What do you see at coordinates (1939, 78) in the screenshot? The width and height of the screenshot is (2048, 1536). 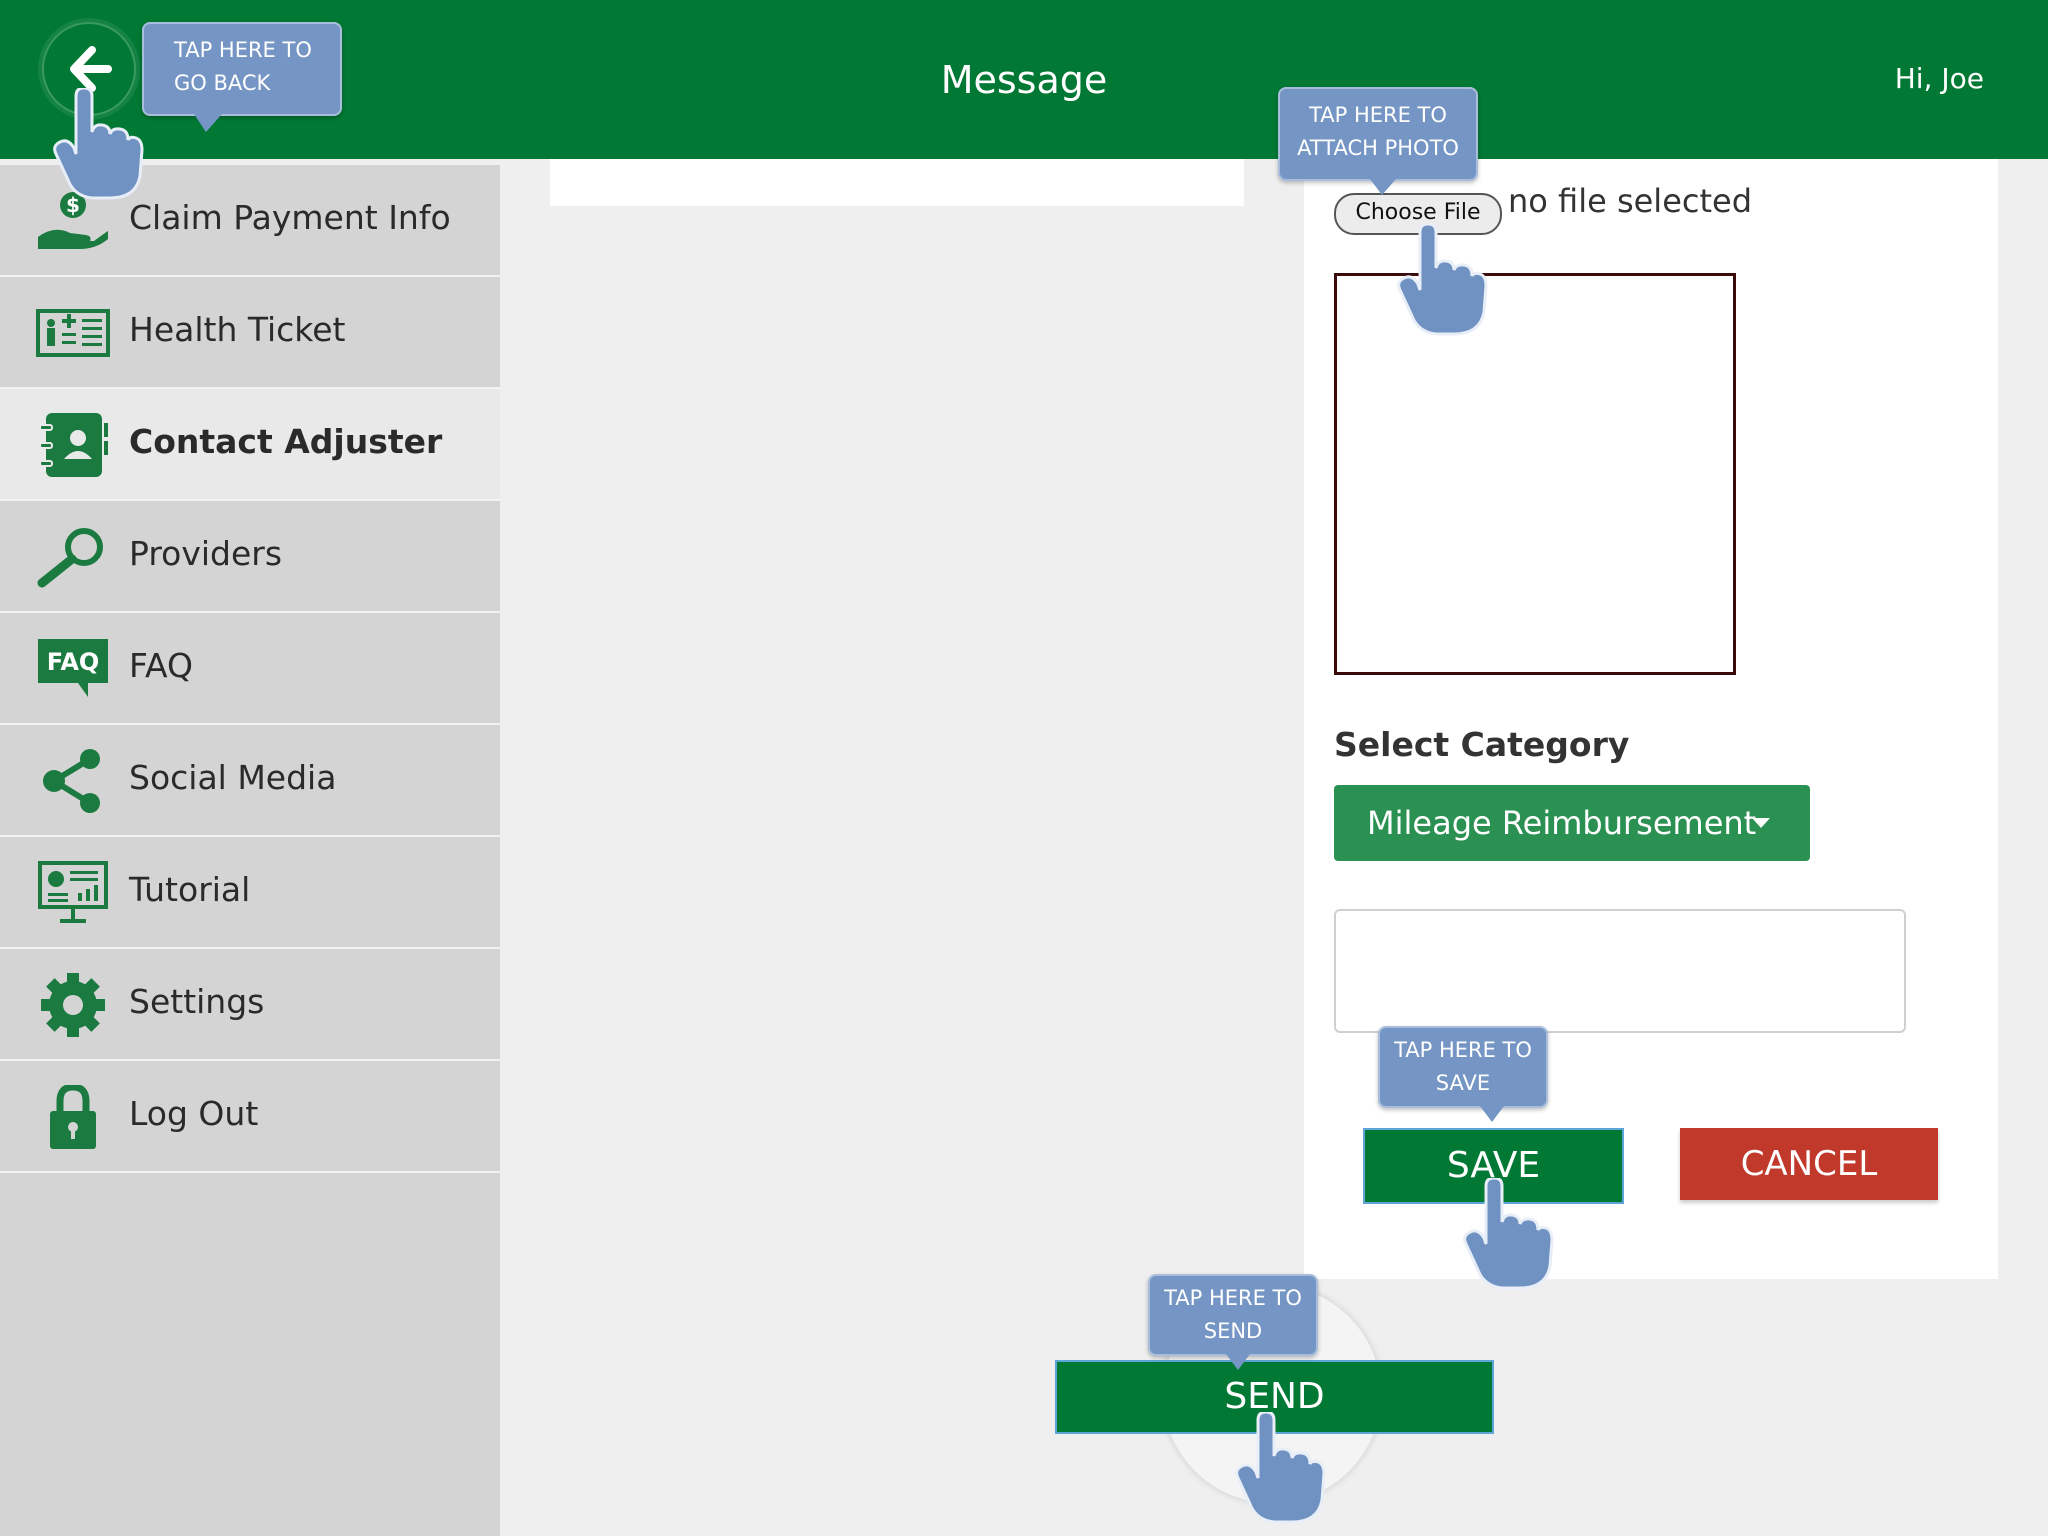 I see `user-greeting: Hi, Joe` at bounding box center [1939, 78].